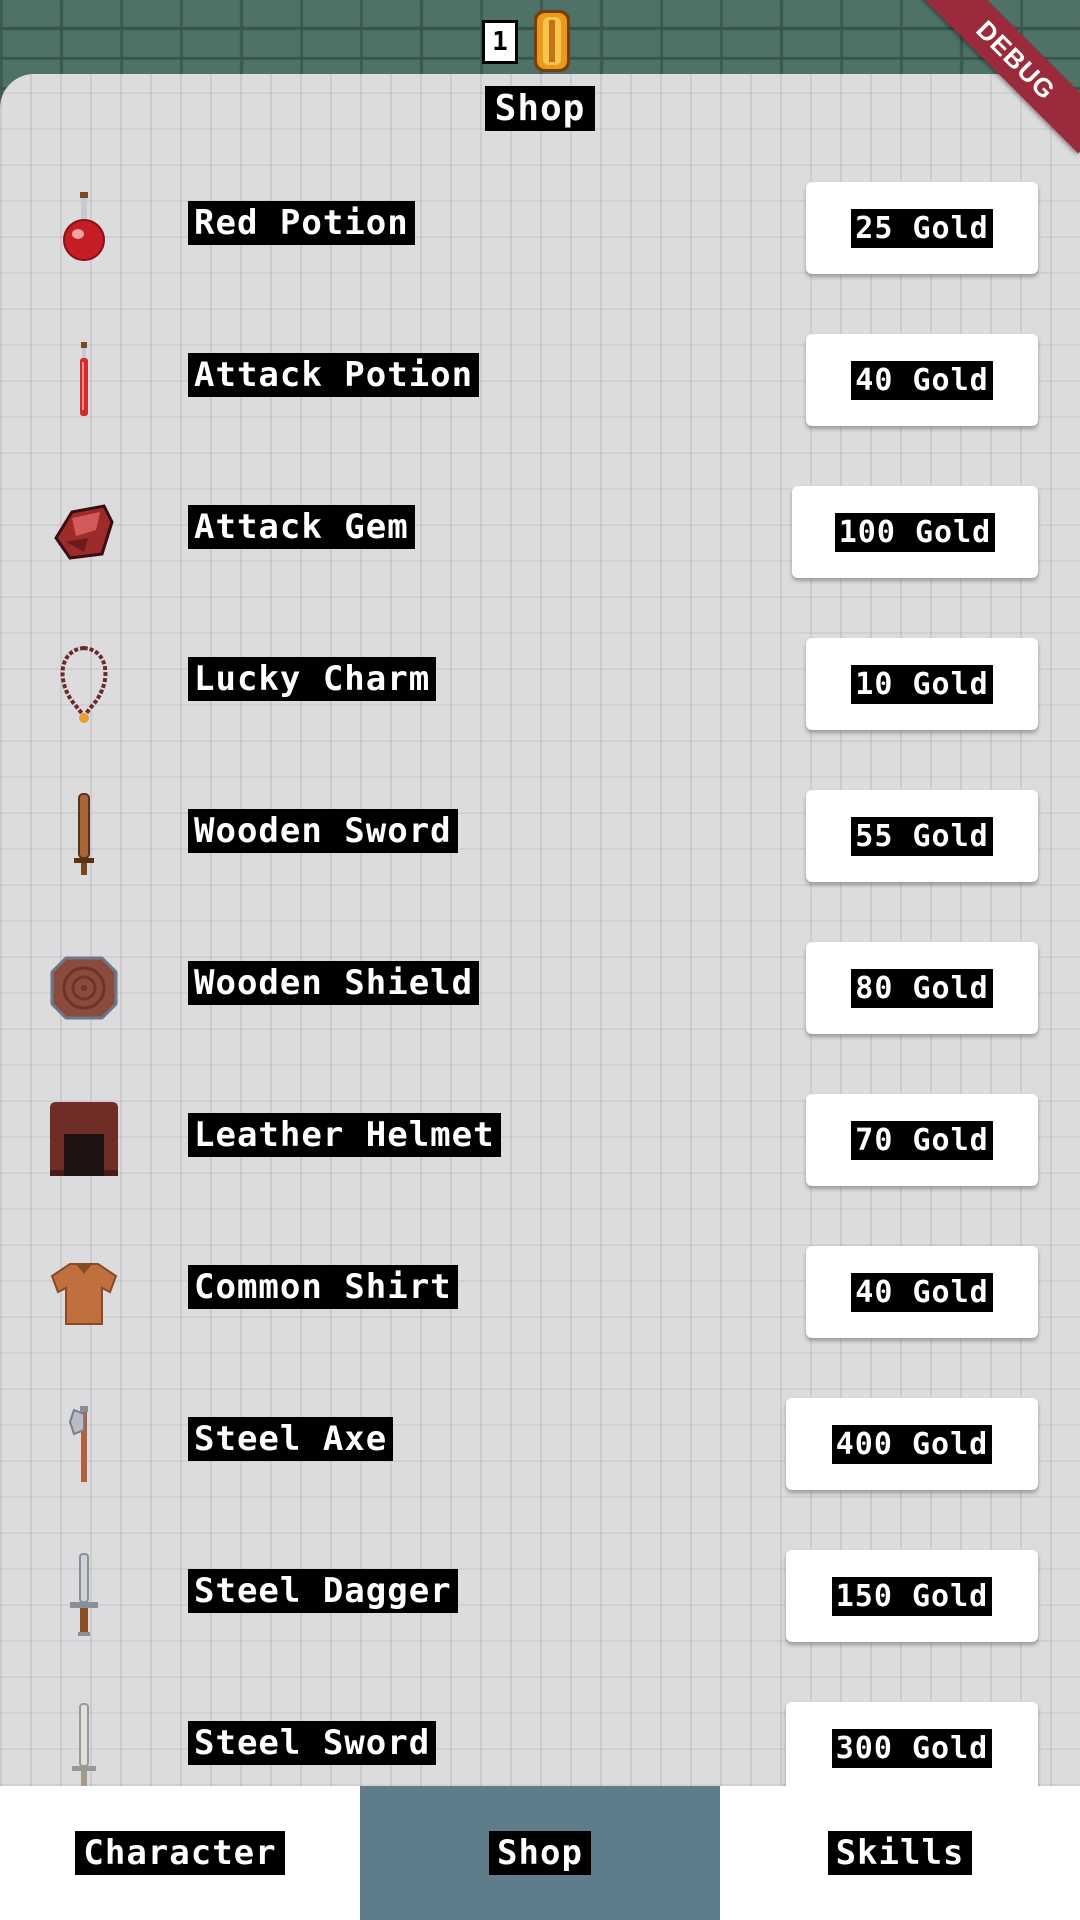 This screenshot has width=1080, height=1920. Describe the element at coordinates (84, 834) in the screenshot. I see `wooden-sword-icon` at that location.